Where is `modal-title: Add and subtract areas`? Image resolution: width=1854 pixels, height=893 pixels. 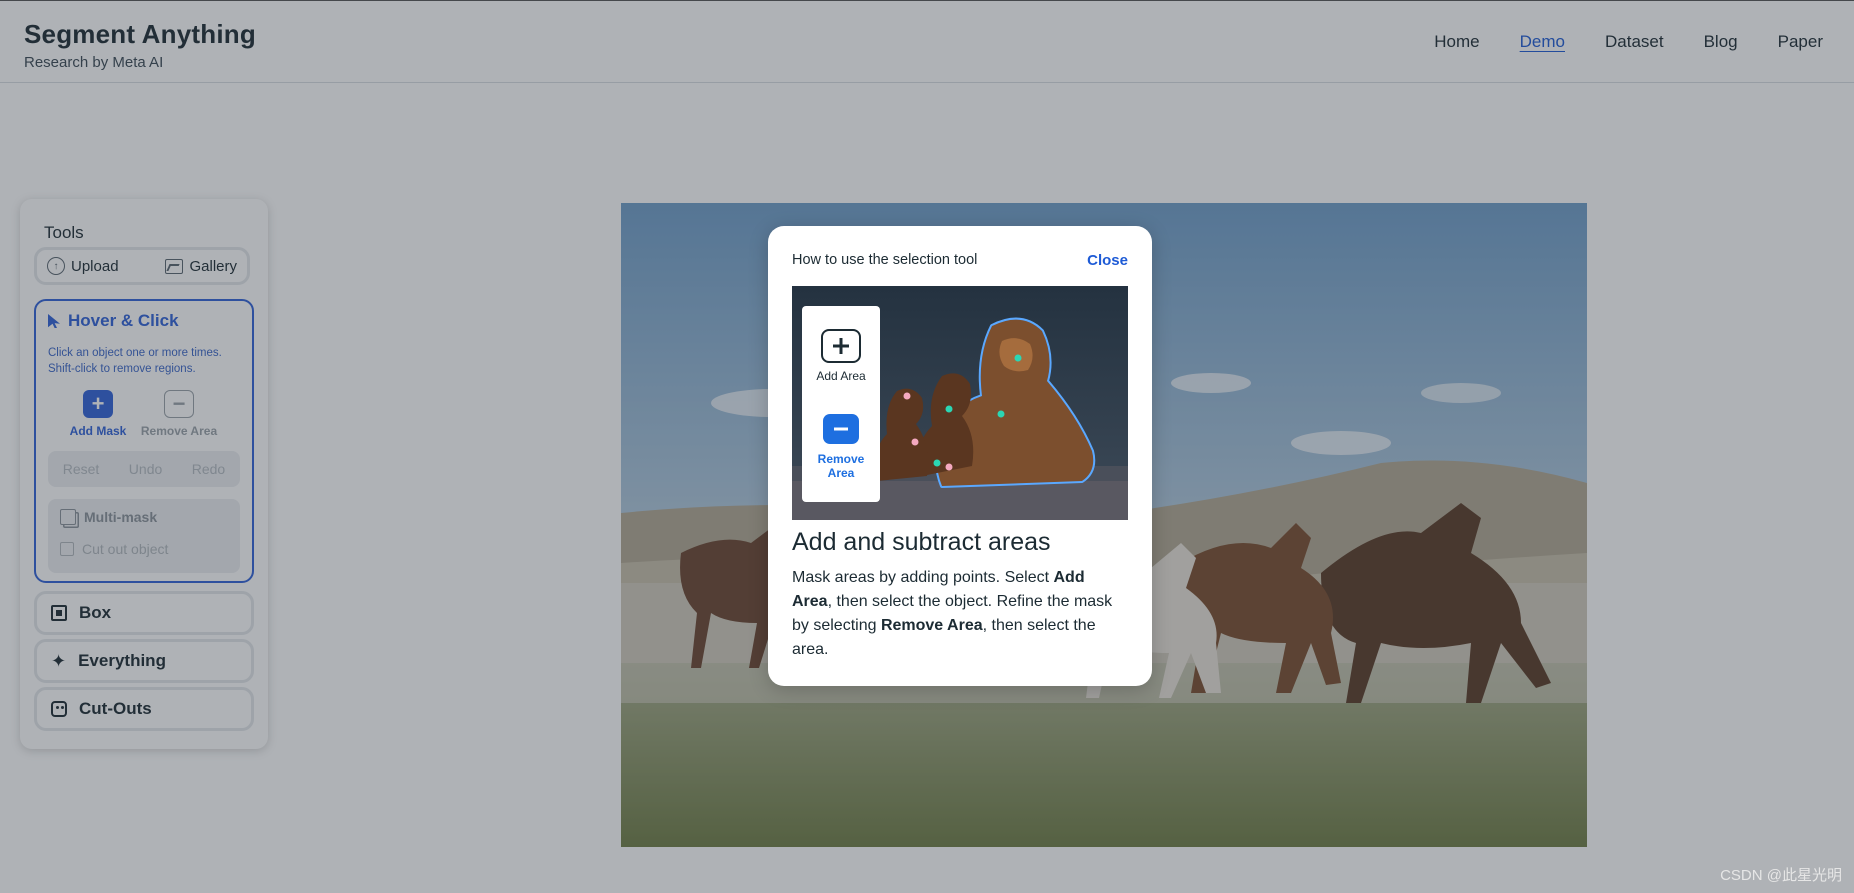 modal-title: Add and subtract areas is located at coordinates (921, 542).